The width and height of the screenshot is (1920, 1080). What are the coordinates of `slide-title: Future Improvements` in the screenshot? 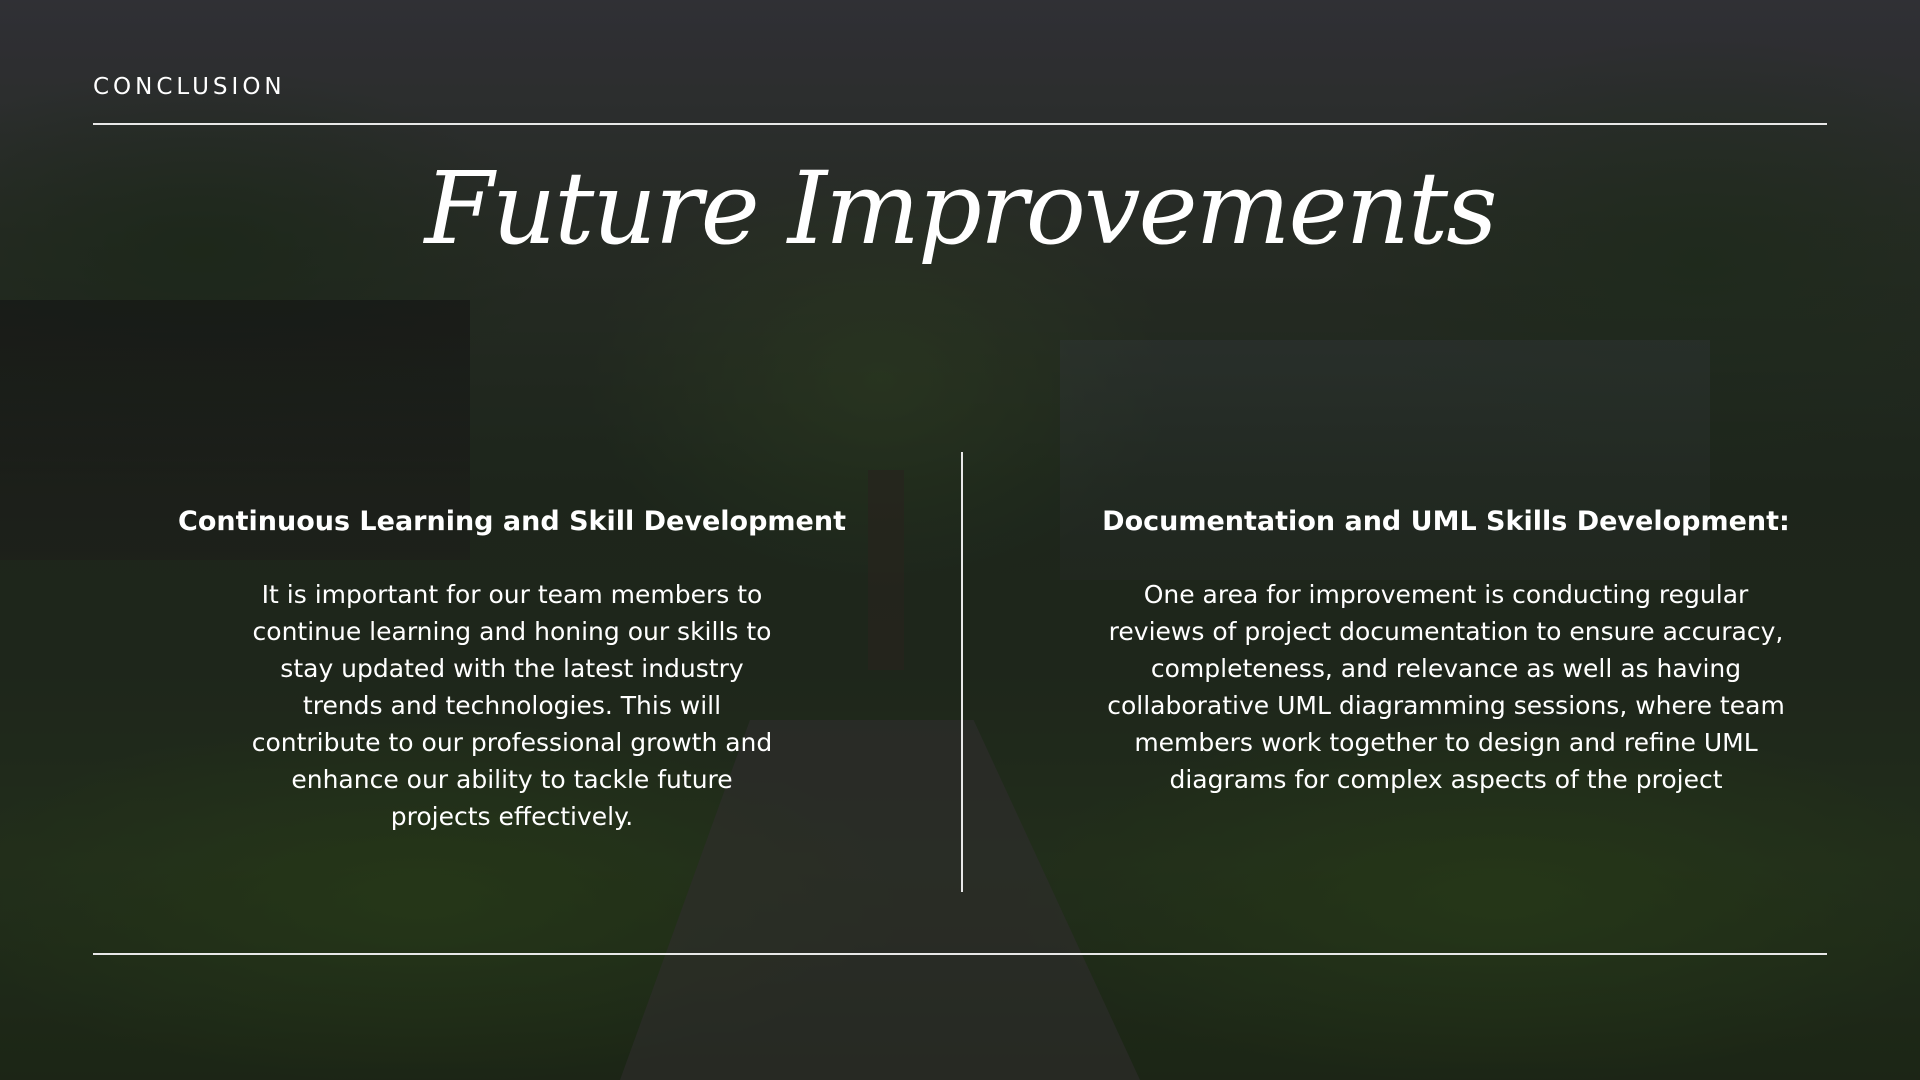 It's located at (960, 208).